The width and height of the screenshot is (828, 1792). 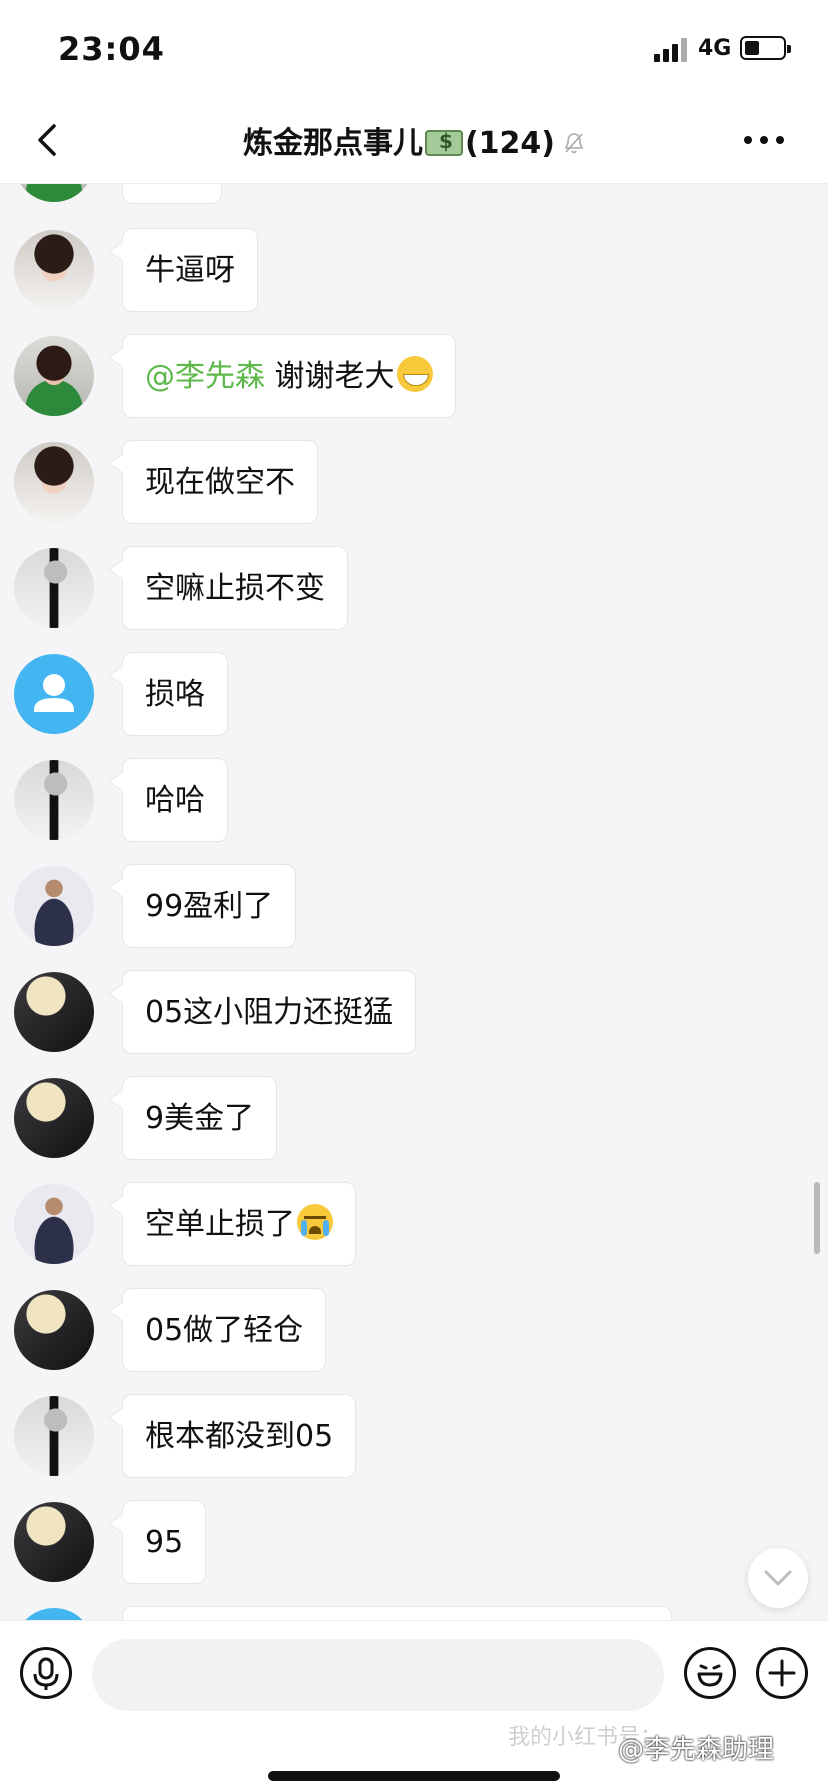 I want to click on chat-title: 炼金那点事儿 (124), so click(x=414, y=140).